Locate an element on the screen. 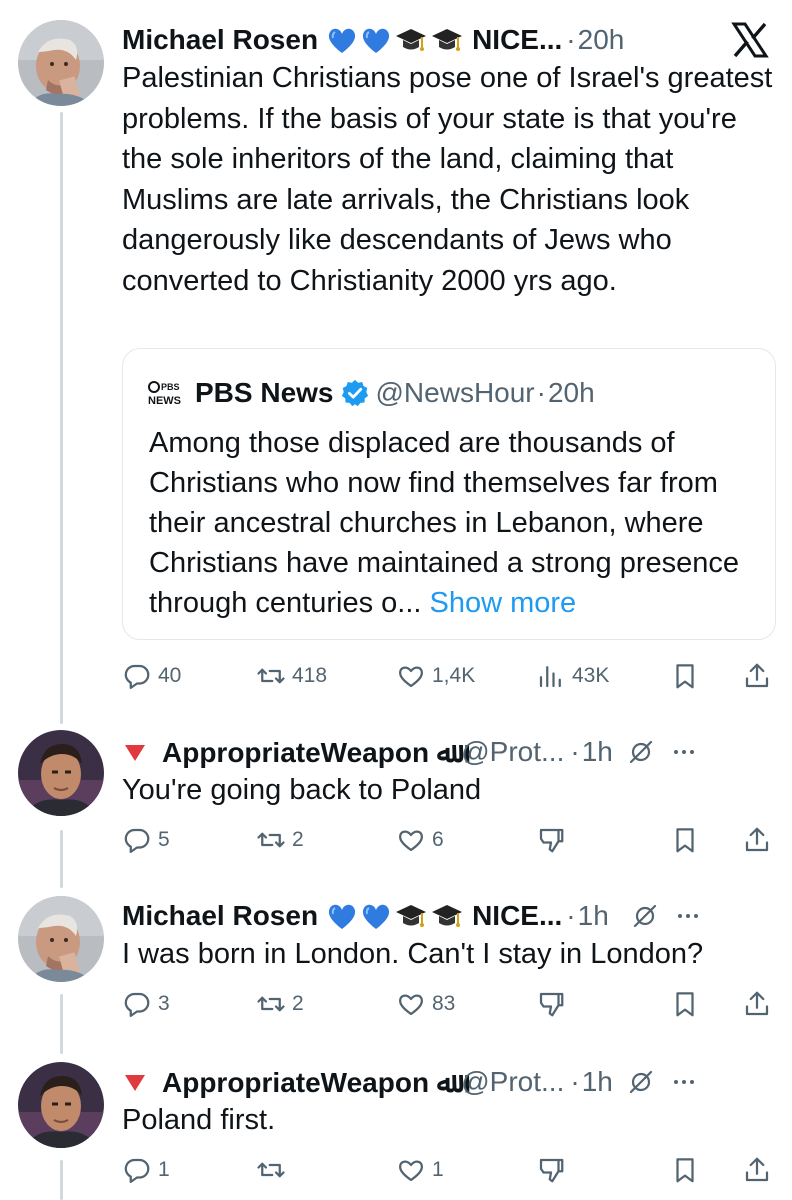 Image resolution: width=792 pixels, height=1200 pixels. svg-text: NEWS is located at coordinates (164, 401).